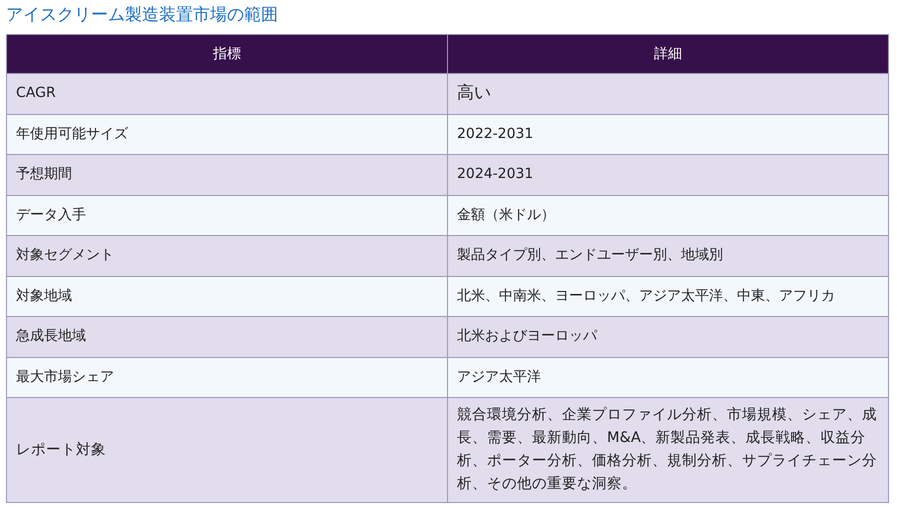  What do you see at coordinates (227, 174) in the screenshot?
I see `table-cell: 予想期間` at bounding box center [227, 174].